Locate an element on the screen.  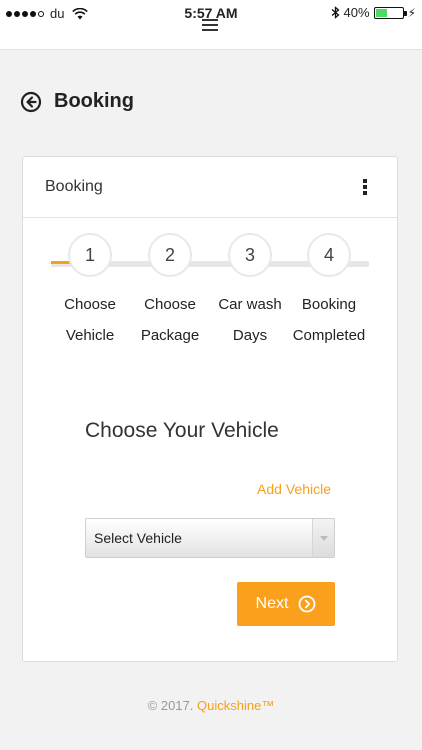
status-right: 40% ⚡ is located at coordinates (373, 12).